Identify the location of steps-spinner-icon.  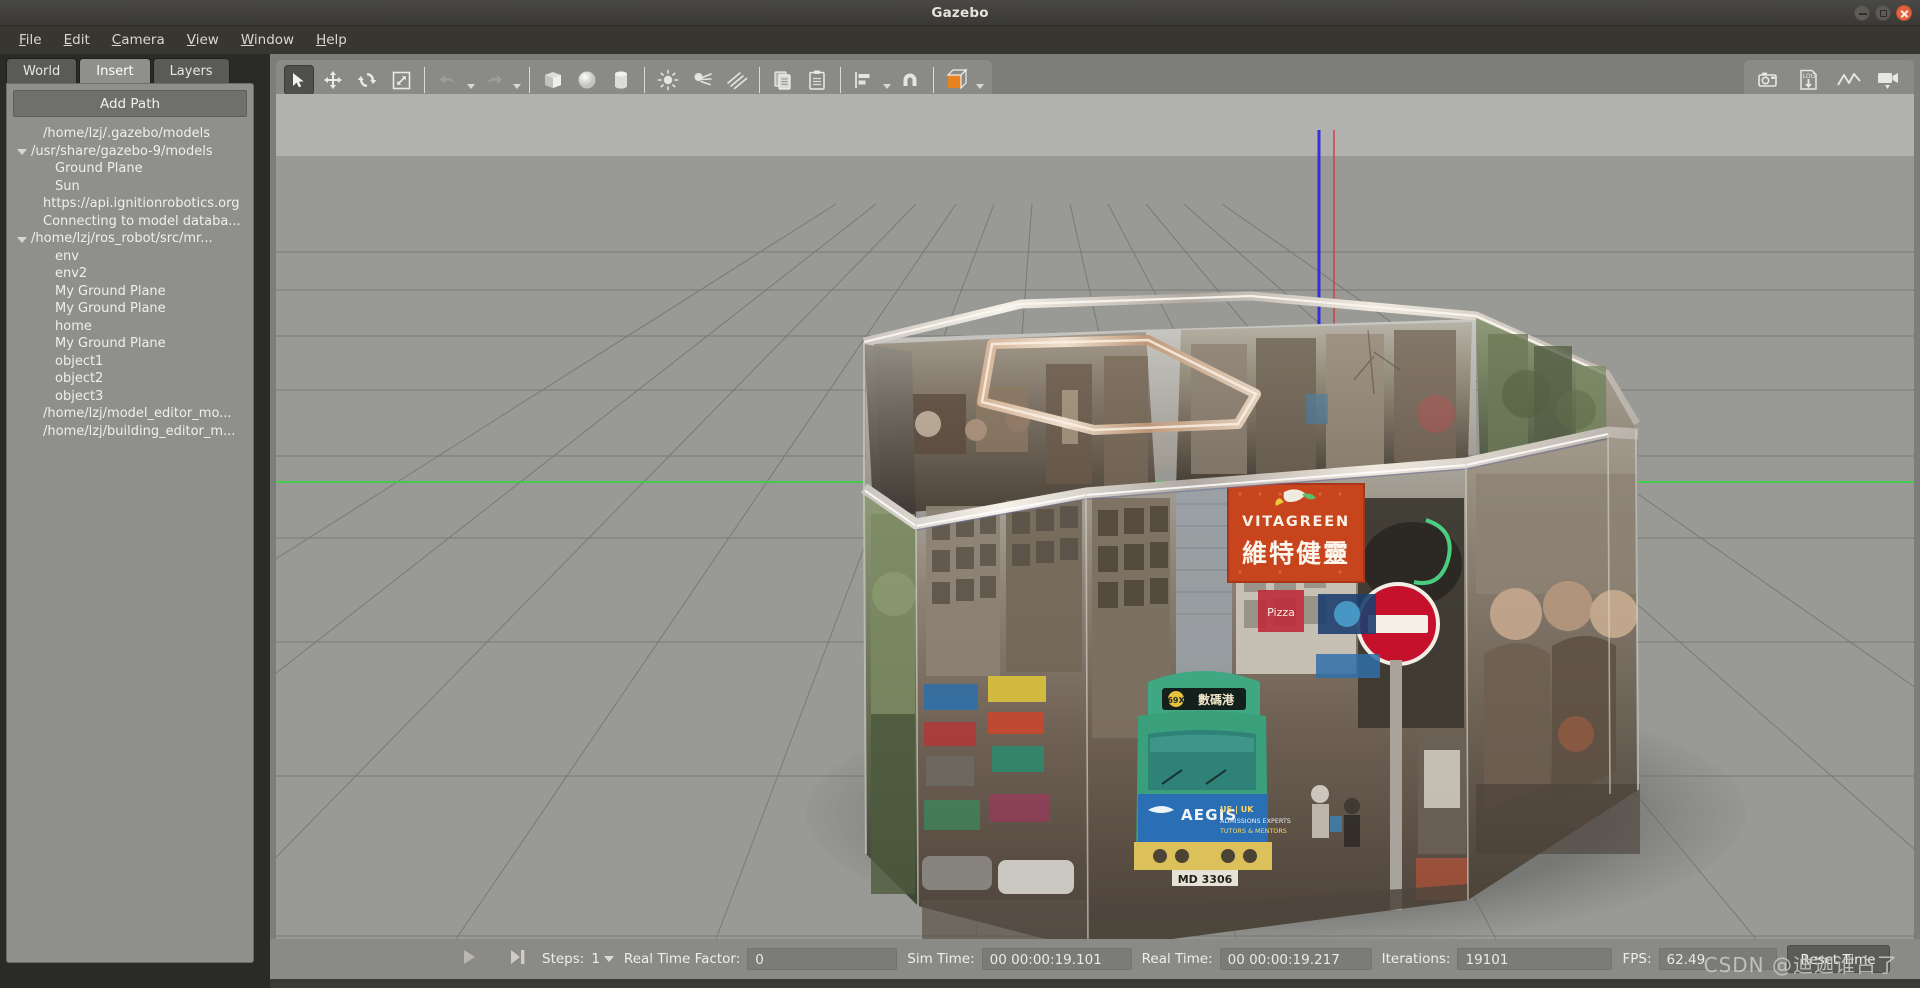
(608, 959).